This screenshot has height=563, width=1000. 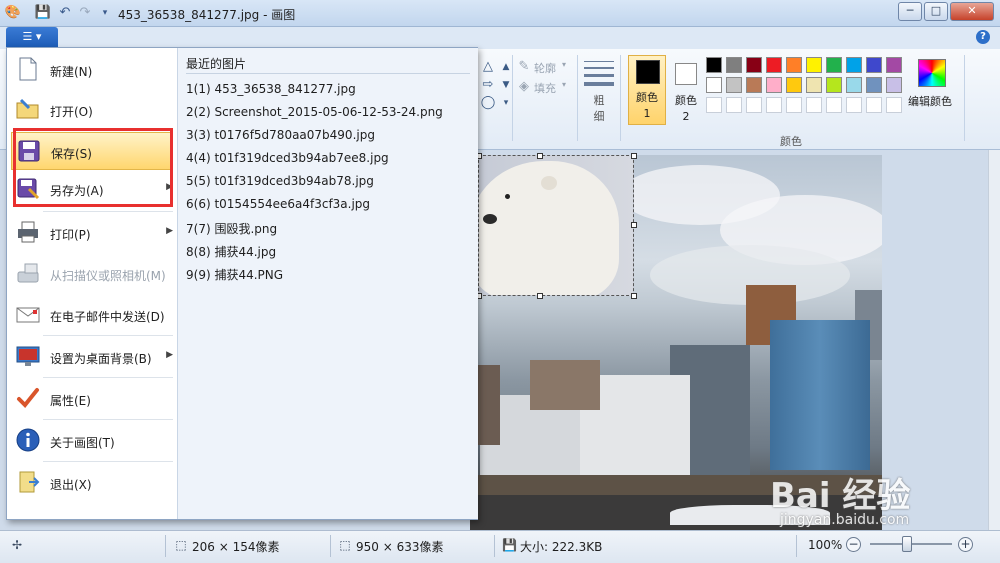 I want to click on arrow-shape-icon: ⇨, so click(x=488, y=85).